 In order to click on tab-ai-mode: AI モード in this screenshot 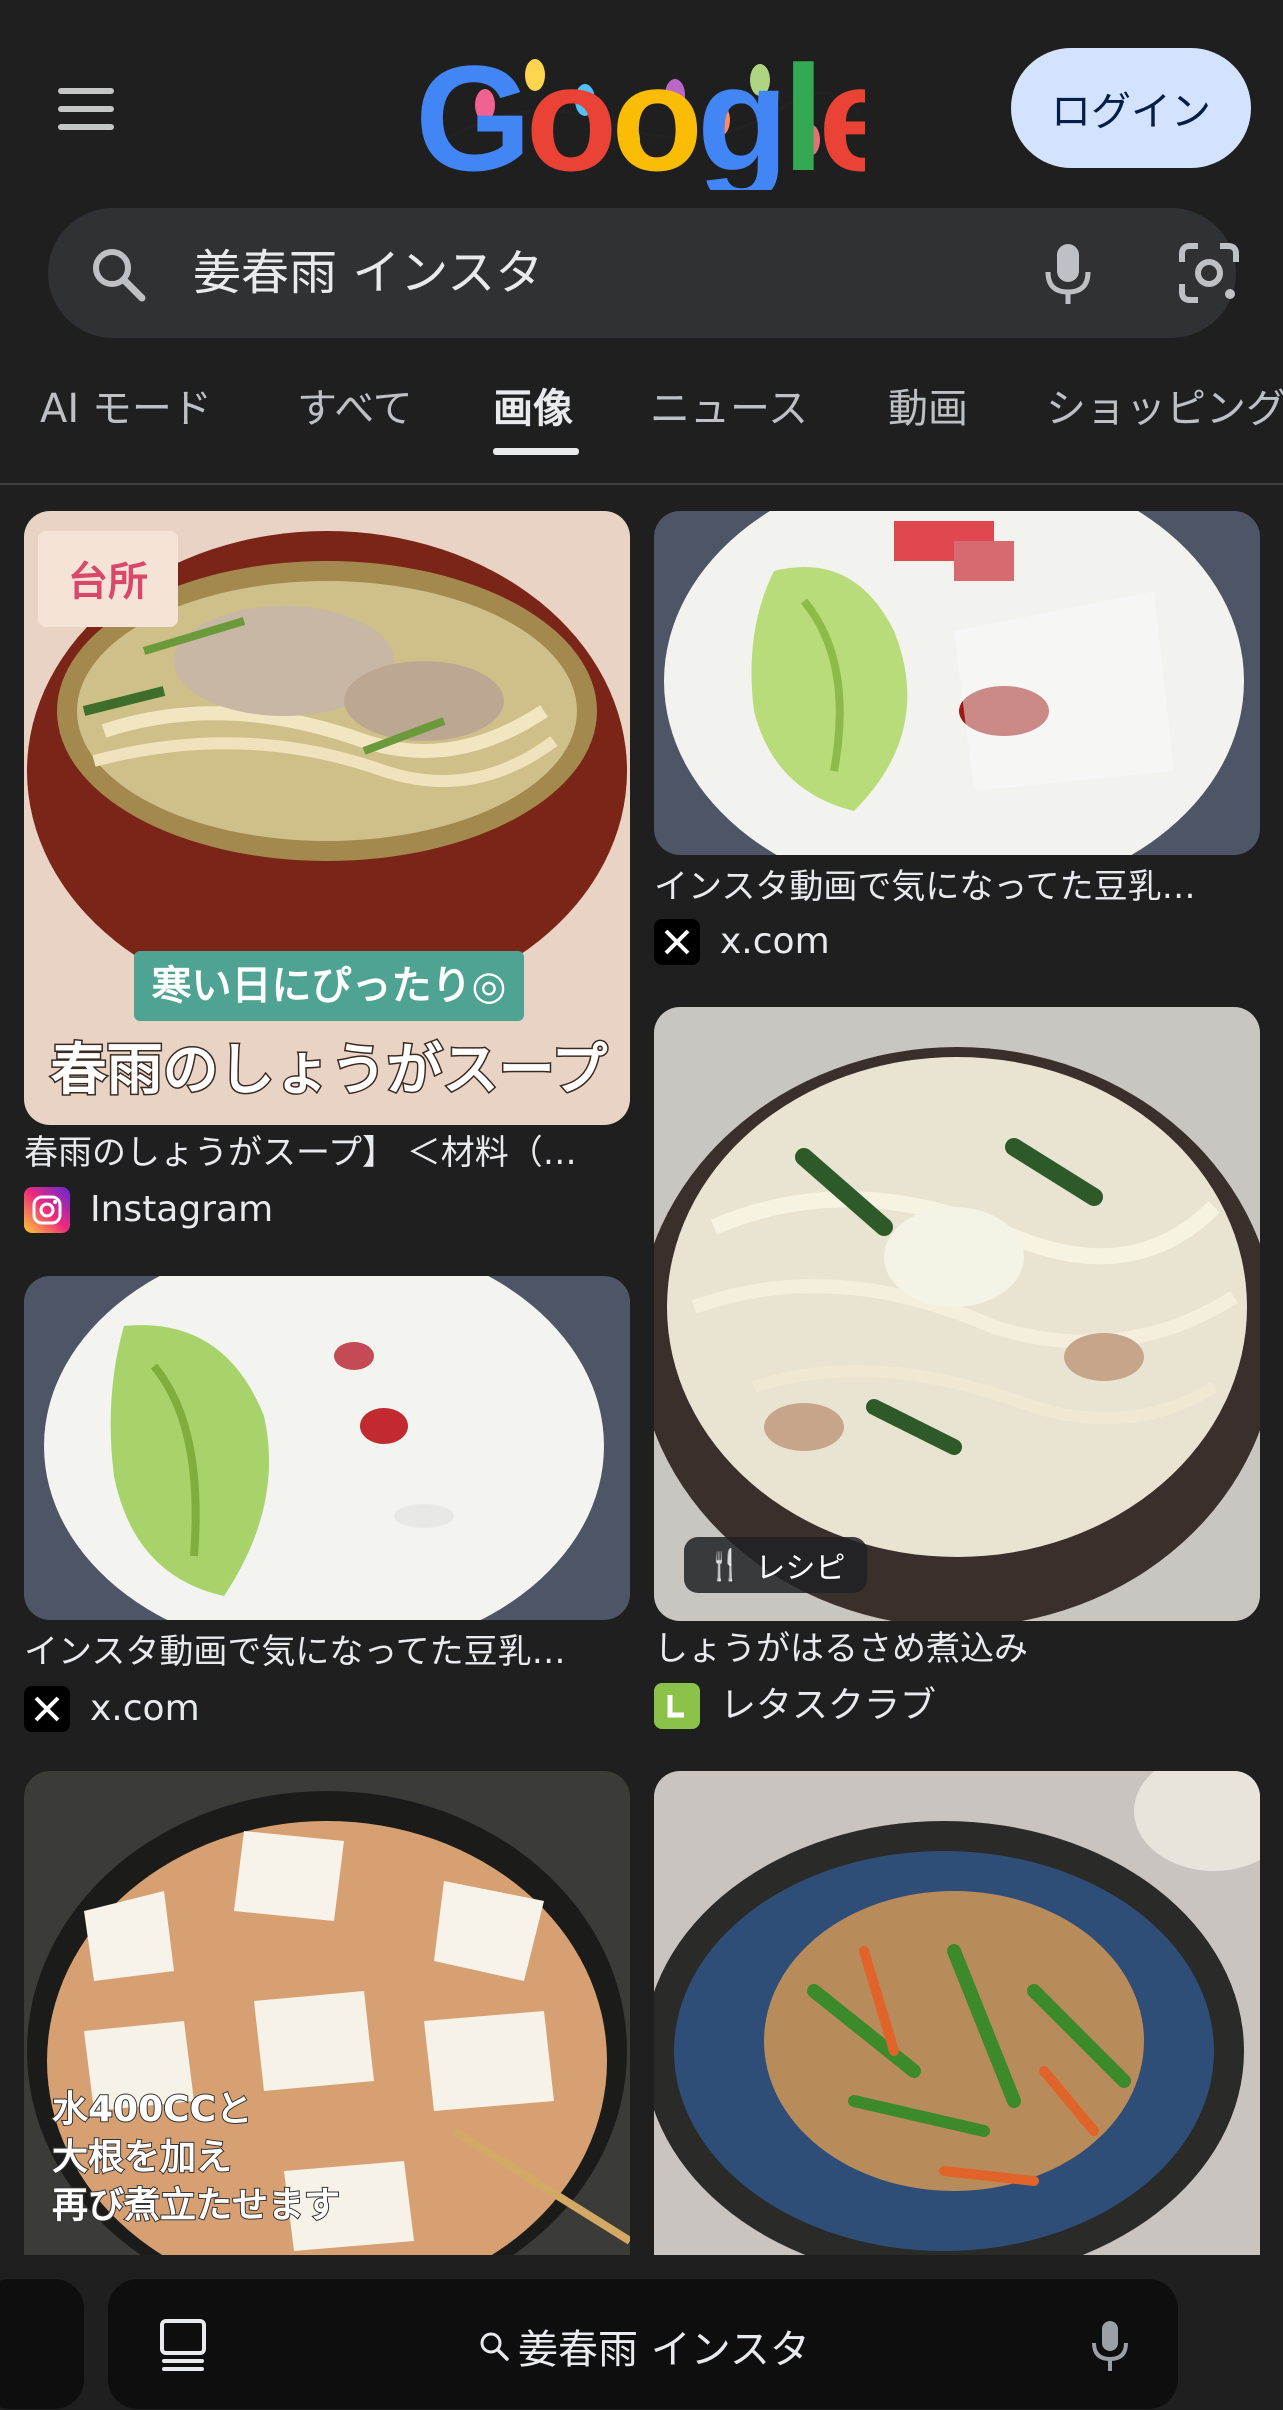, I will do `click(126, 409)`.